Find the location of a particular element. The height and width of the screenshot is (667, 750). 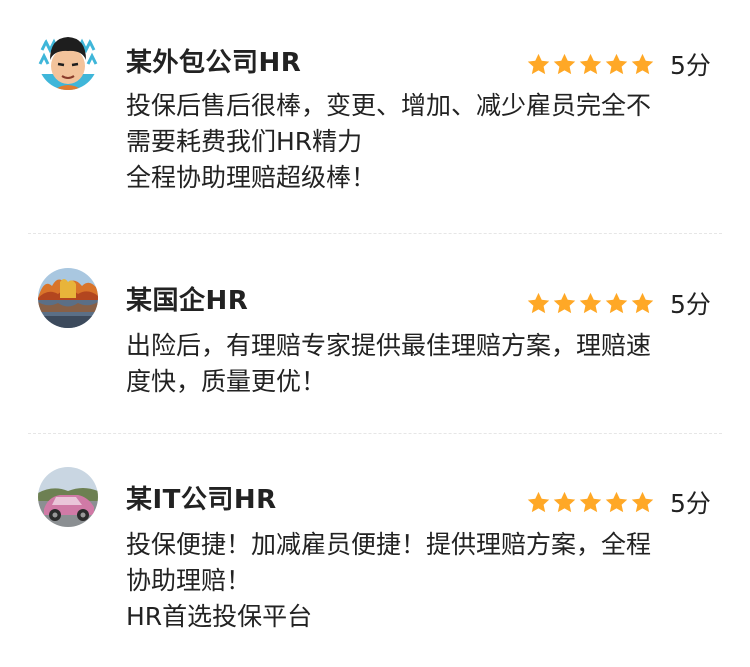

review-line: 出险后，有理赔专家提供最佳理赔方案，理赔速 is located at coordinates (389, 345).